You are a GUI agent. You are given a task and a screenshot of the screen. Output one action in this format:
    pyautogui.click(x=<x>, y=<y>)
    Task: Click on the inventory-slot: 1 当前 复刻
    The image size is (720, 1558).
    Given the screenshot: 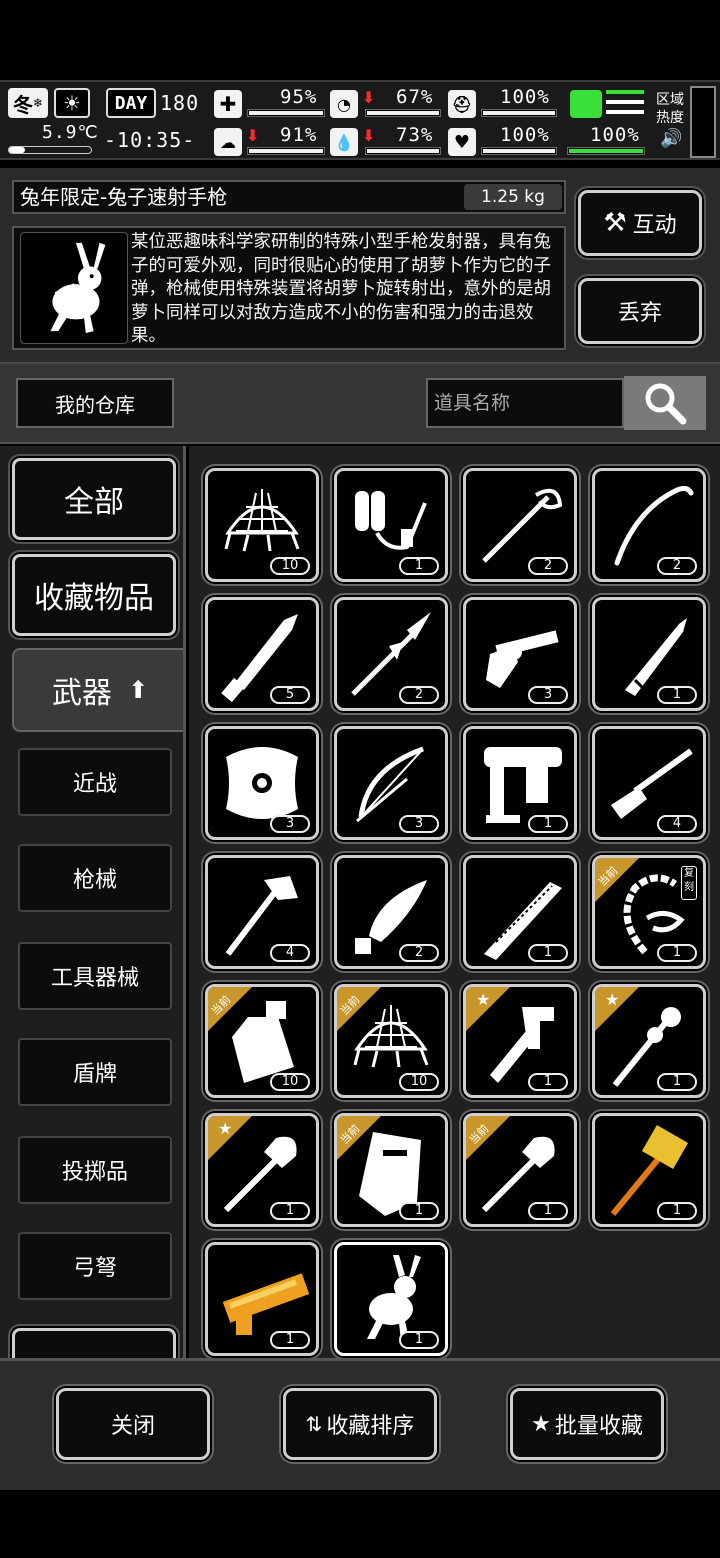 What is the action you would take?
    pyautogui.click(x=649, y=912)
    